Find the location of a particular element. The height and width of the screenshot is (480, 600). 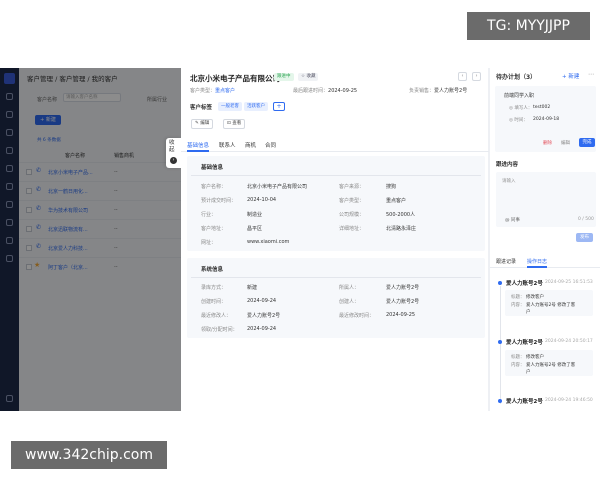

field-value: www.xiaomi.com is located at coordinates (268, 242).